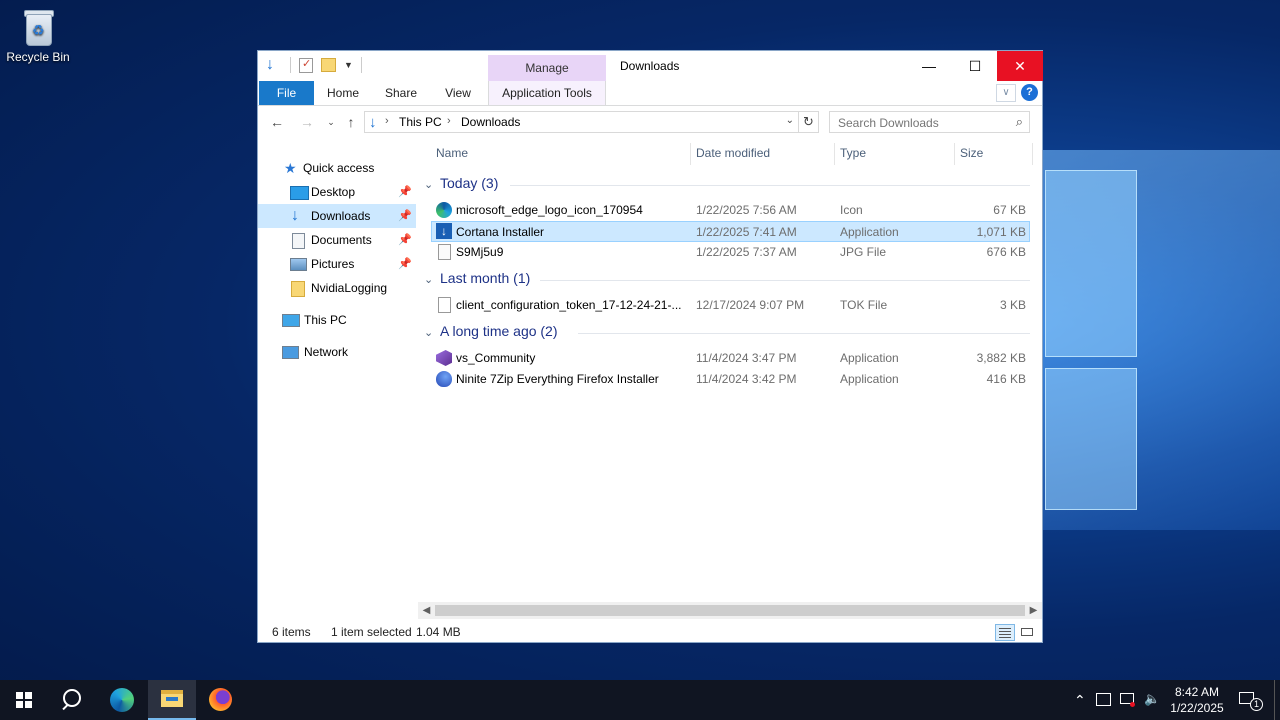 This screenshot has height=720, width=1280. What do you see at coordinates (452, 153) in the screenshot?
I see `column-header-name: Name` at bounding box center [452, 153].